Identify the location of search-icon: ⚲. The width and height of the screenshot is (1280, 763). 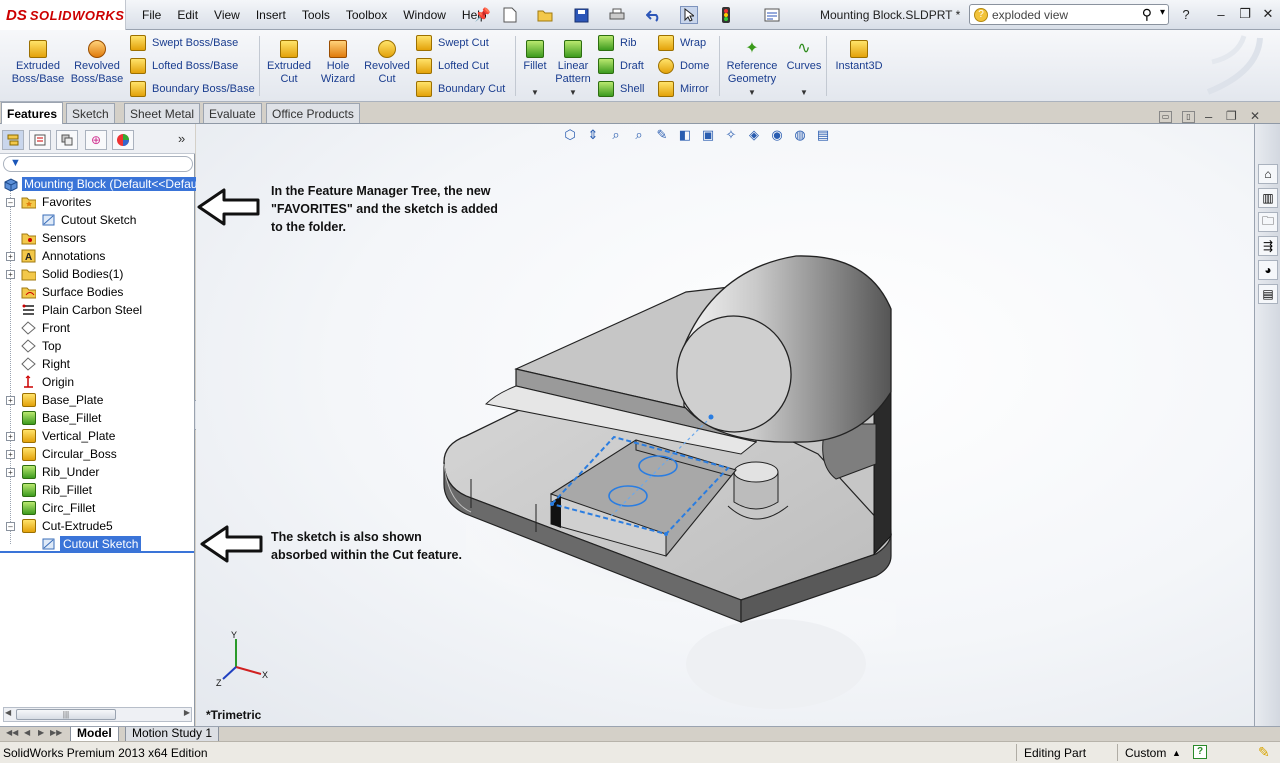
(1147, 14).